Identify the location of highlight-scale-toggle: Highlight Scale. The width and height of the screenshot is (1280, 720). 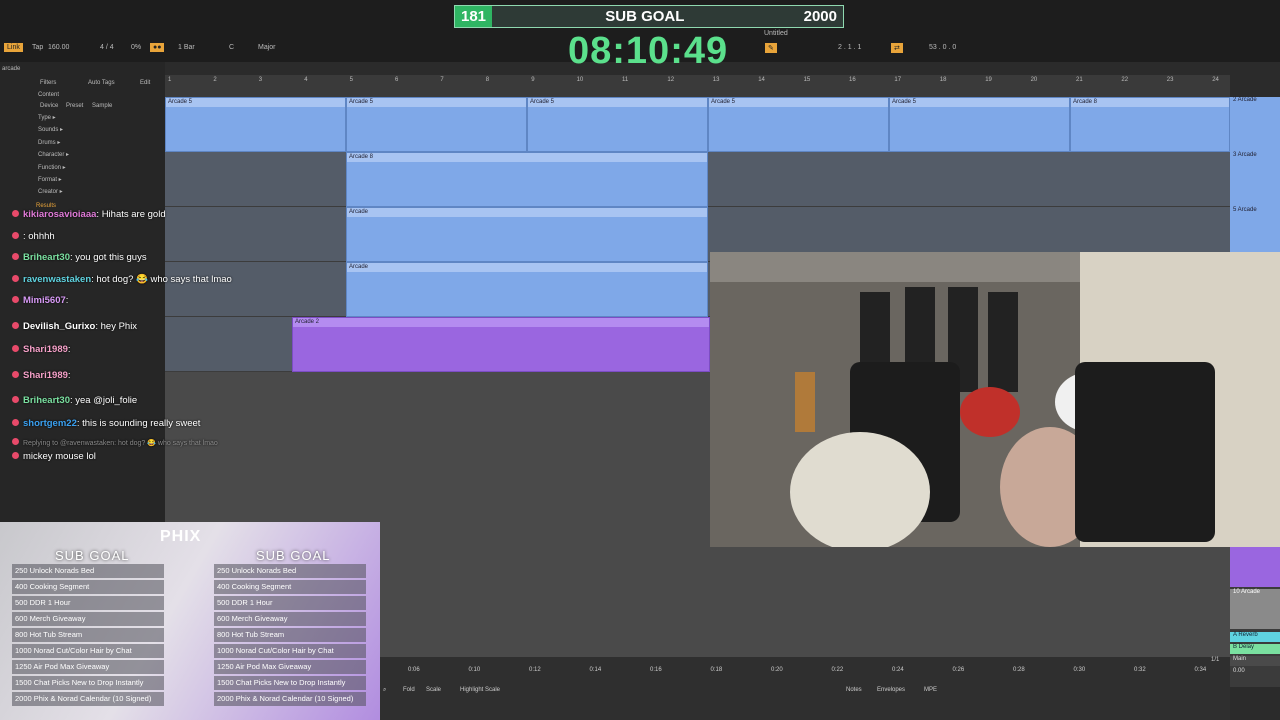
(480, 690).